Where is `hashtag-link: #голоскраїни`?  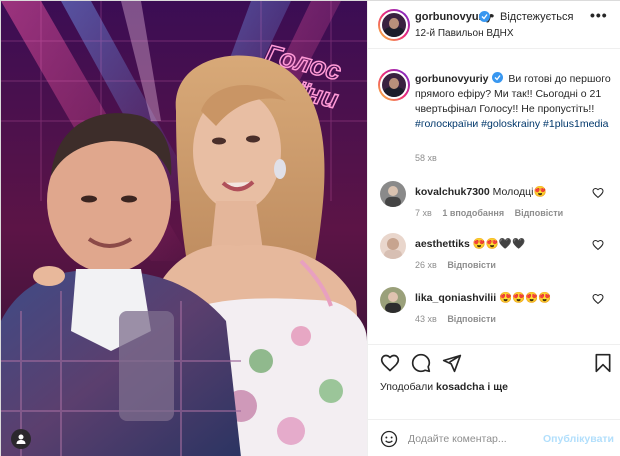
hashtag-link: #голоскраїни is located at coordinates (446, 124).